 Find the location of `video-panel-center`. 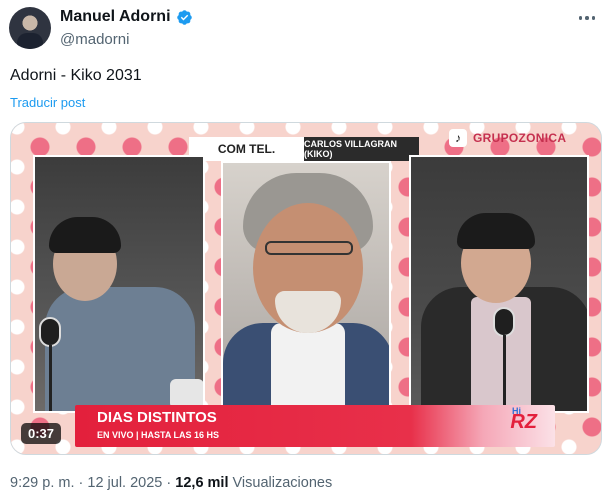

video-panel-center is located at coordinates (306, 287).